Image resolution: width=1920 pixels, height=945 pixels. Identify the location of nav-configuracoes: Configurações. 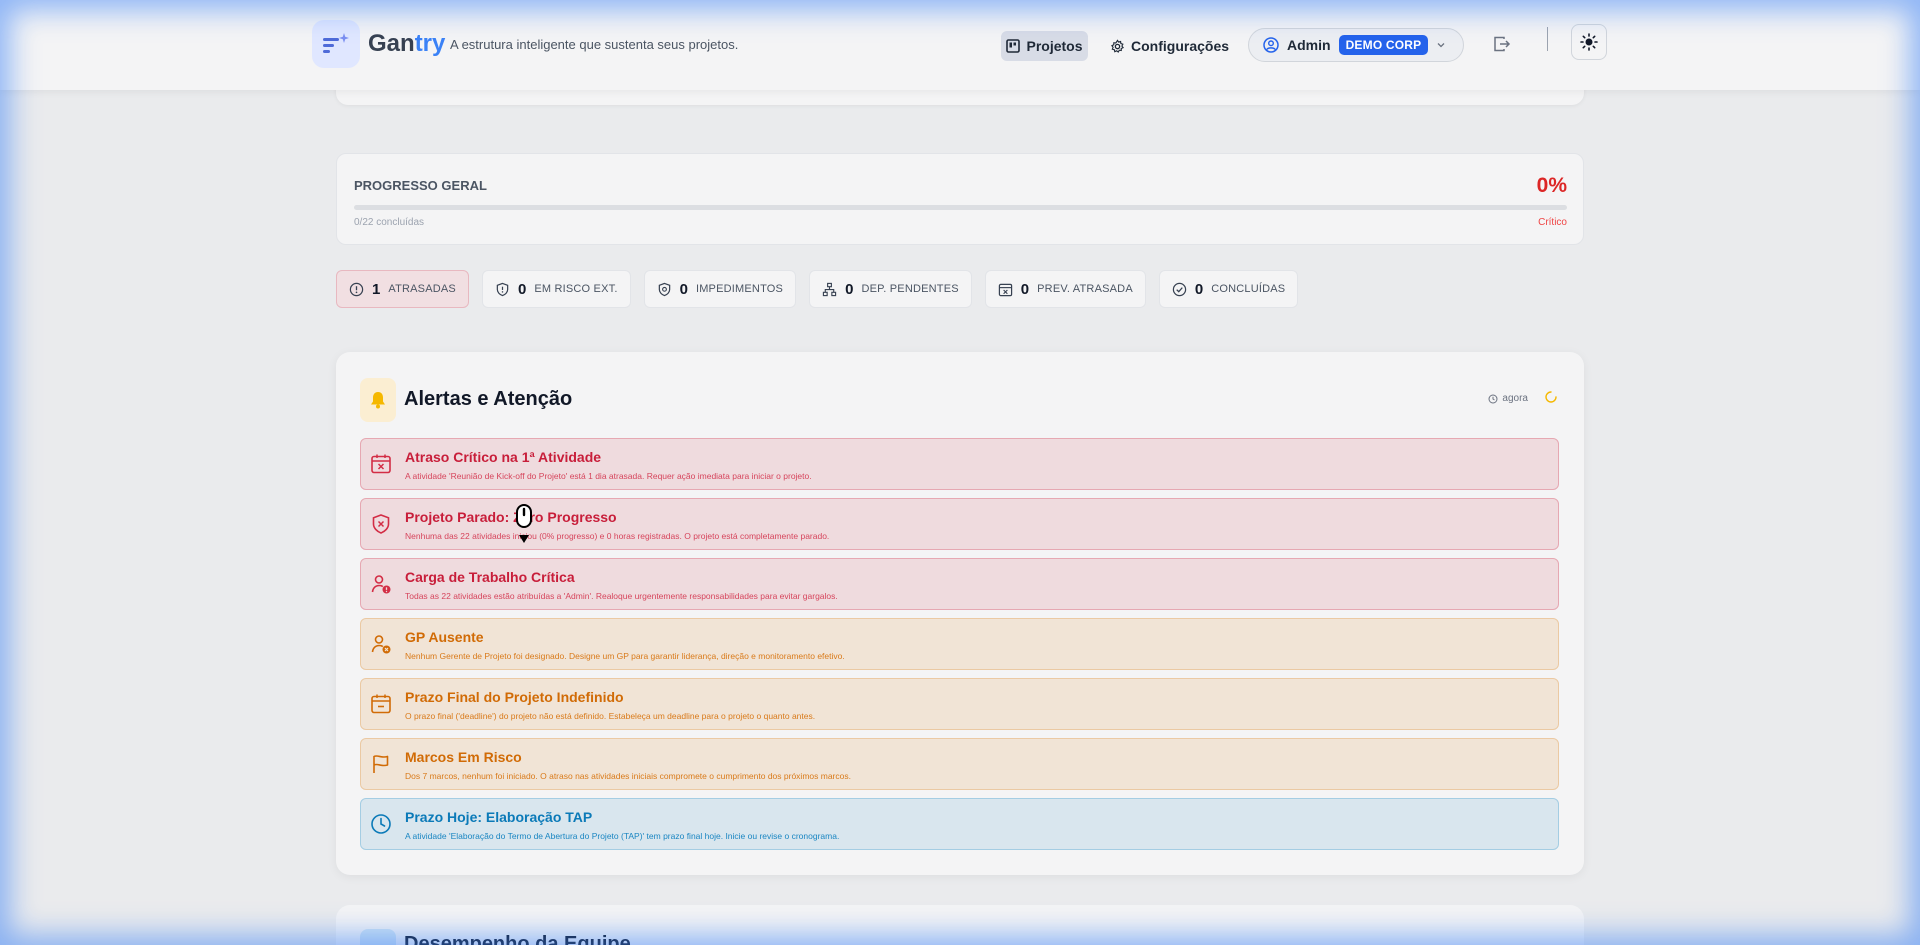
(1169, 46).